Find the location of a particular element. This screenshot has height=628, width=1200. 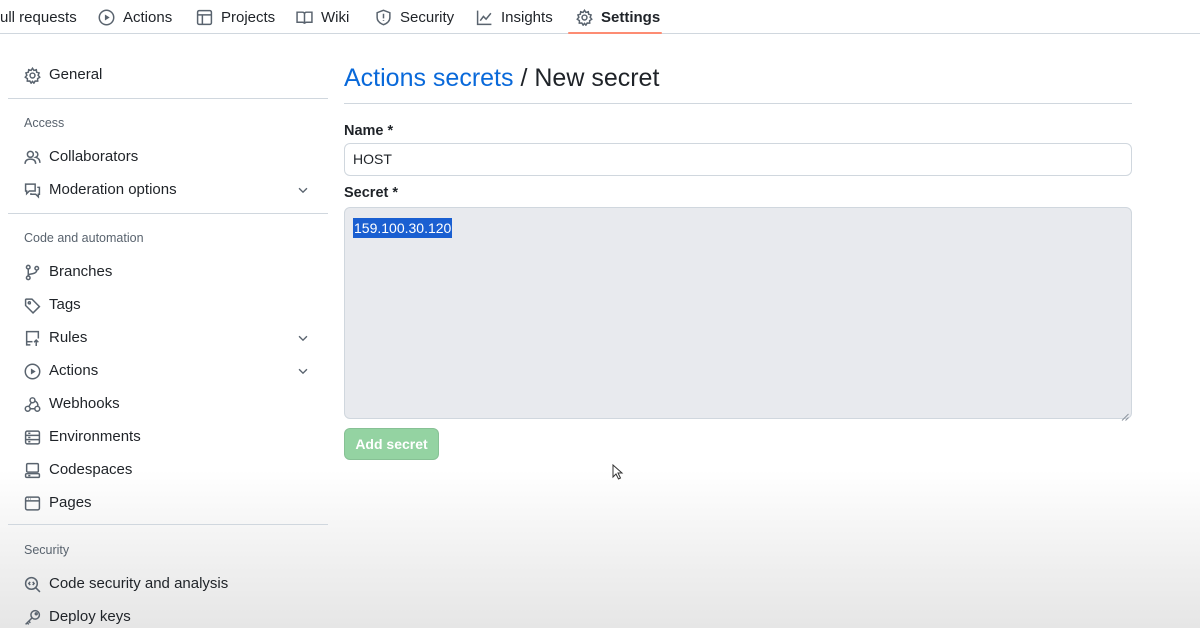

page-title: Actions secrets / New secret is located at coordinates (501, 78).